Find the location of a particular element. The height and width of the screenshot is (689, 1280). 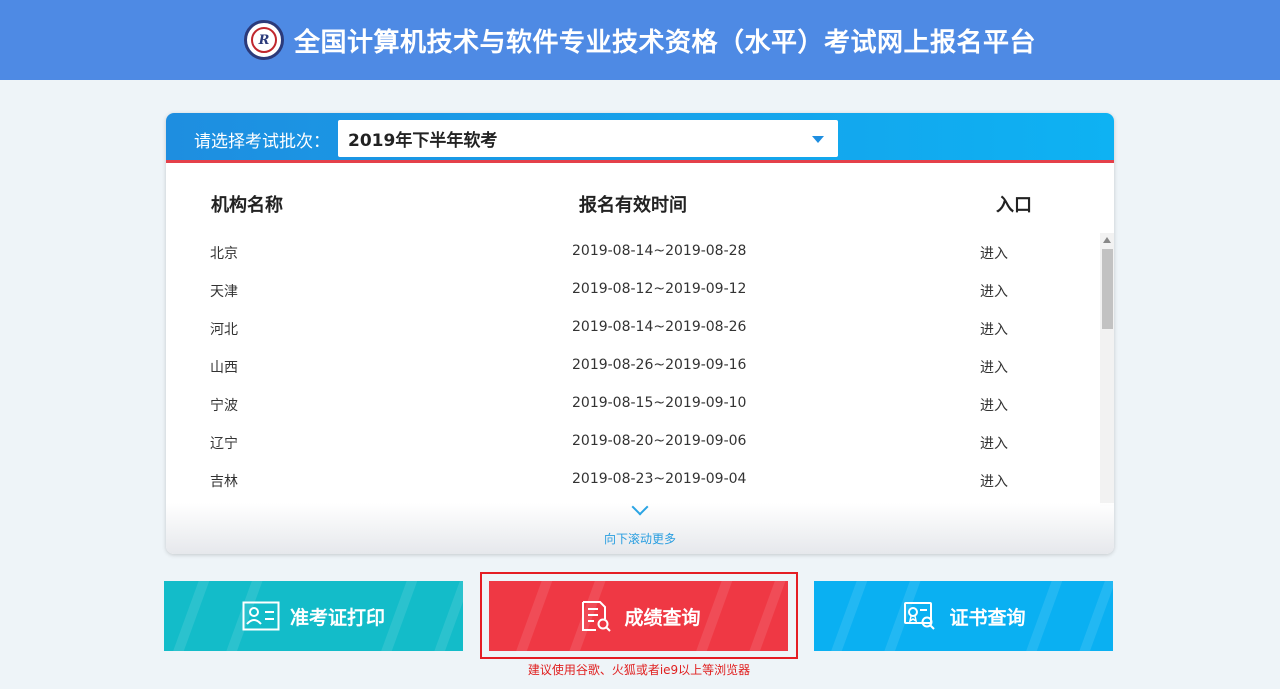

org-name: 天津 is located at coordinates (224, 292).